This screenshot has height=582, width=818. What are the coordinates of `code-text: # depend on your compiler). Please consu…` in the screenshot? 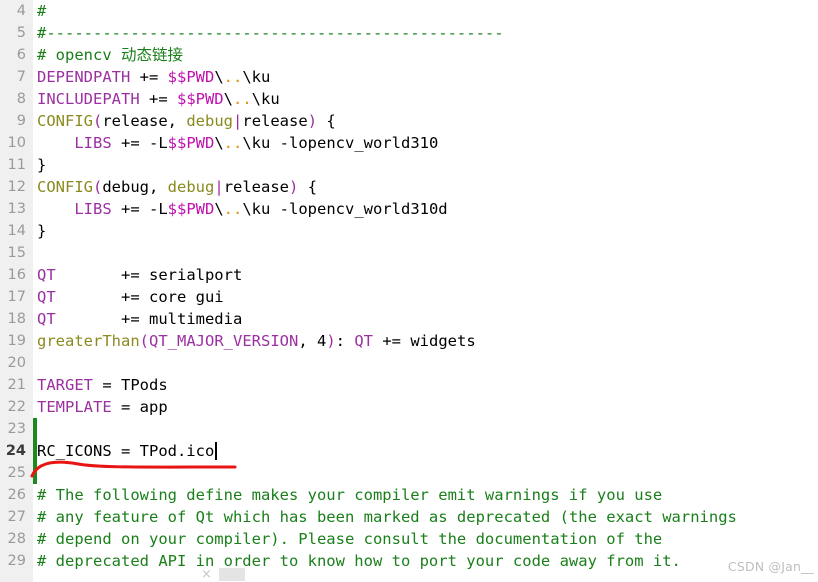 It's located at (349, 539).